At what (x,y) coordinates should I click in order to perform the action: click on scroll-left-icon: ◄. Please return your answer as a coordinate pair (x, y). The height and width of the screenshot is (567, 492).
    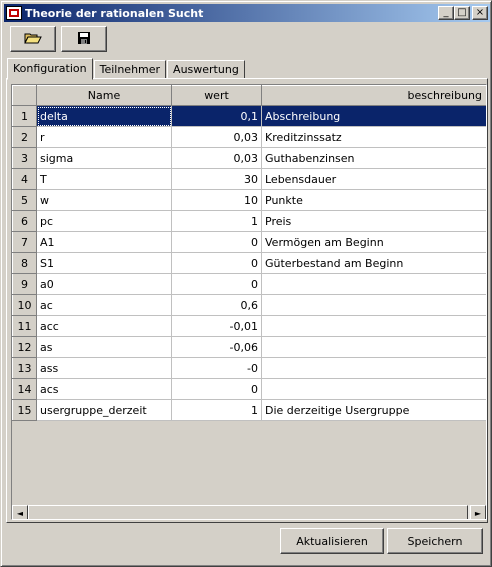
    Looking at the image, I should click on (20, 512).